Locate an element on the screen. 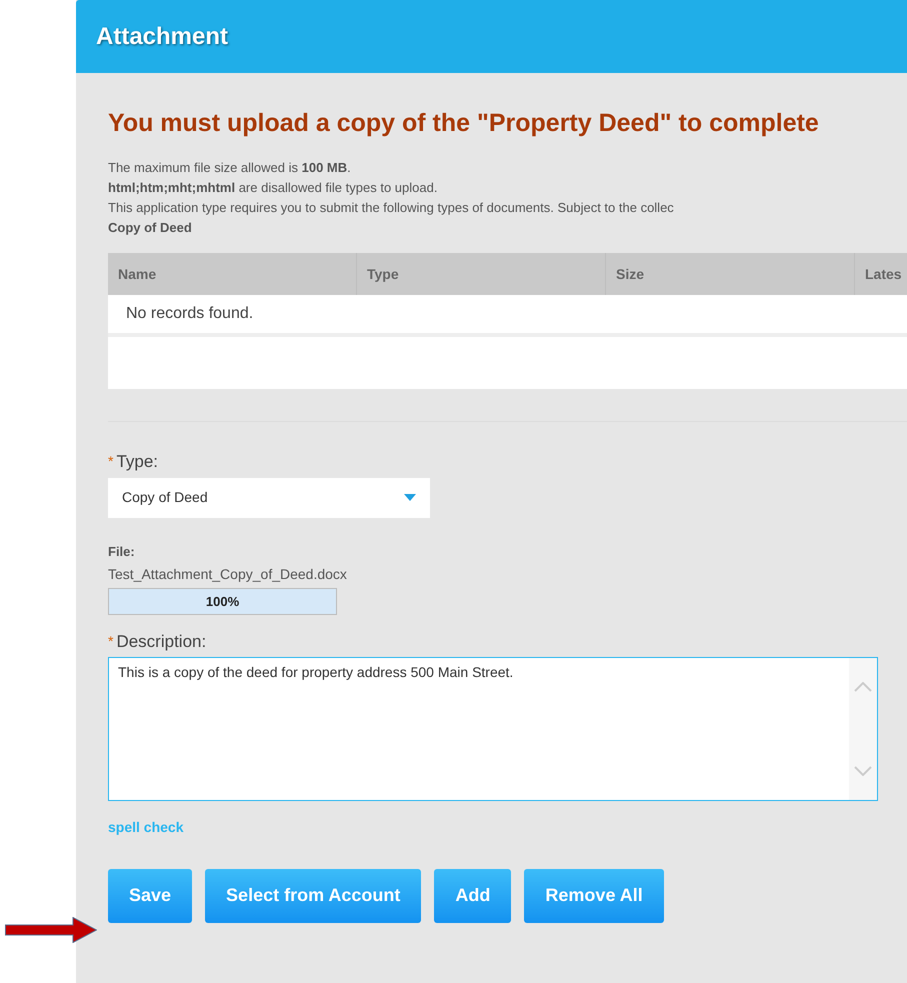 Image resolution: width=907 pixels, height=983 pixels. scroll-bar is located at coordinates (863, 729).